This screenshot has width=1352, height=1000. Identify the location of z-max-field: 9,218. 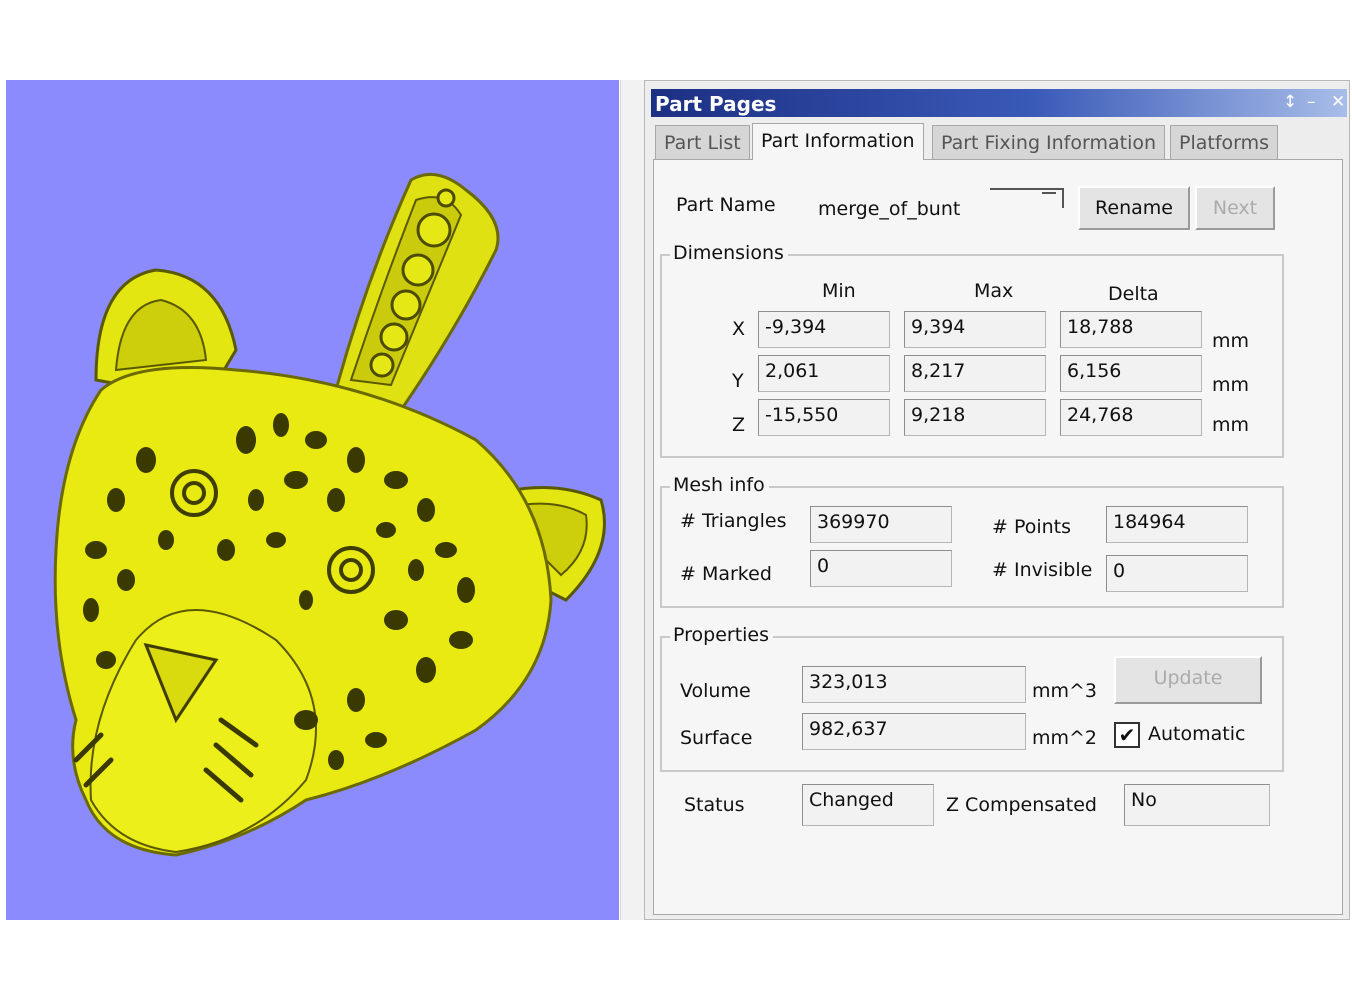
(975, 417).